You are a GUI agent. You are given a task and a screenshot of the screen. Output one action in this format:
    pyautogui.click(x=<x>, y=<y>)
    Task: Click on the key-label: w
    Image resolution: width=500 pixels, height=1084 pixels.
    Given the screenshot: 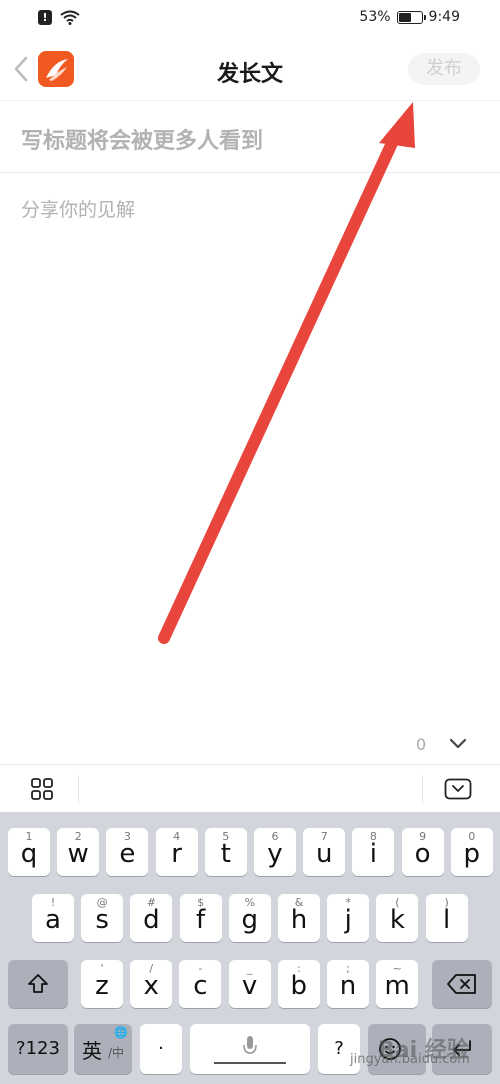 What is the action you would take?
    pyautogui.click(x=78, y=854)
    